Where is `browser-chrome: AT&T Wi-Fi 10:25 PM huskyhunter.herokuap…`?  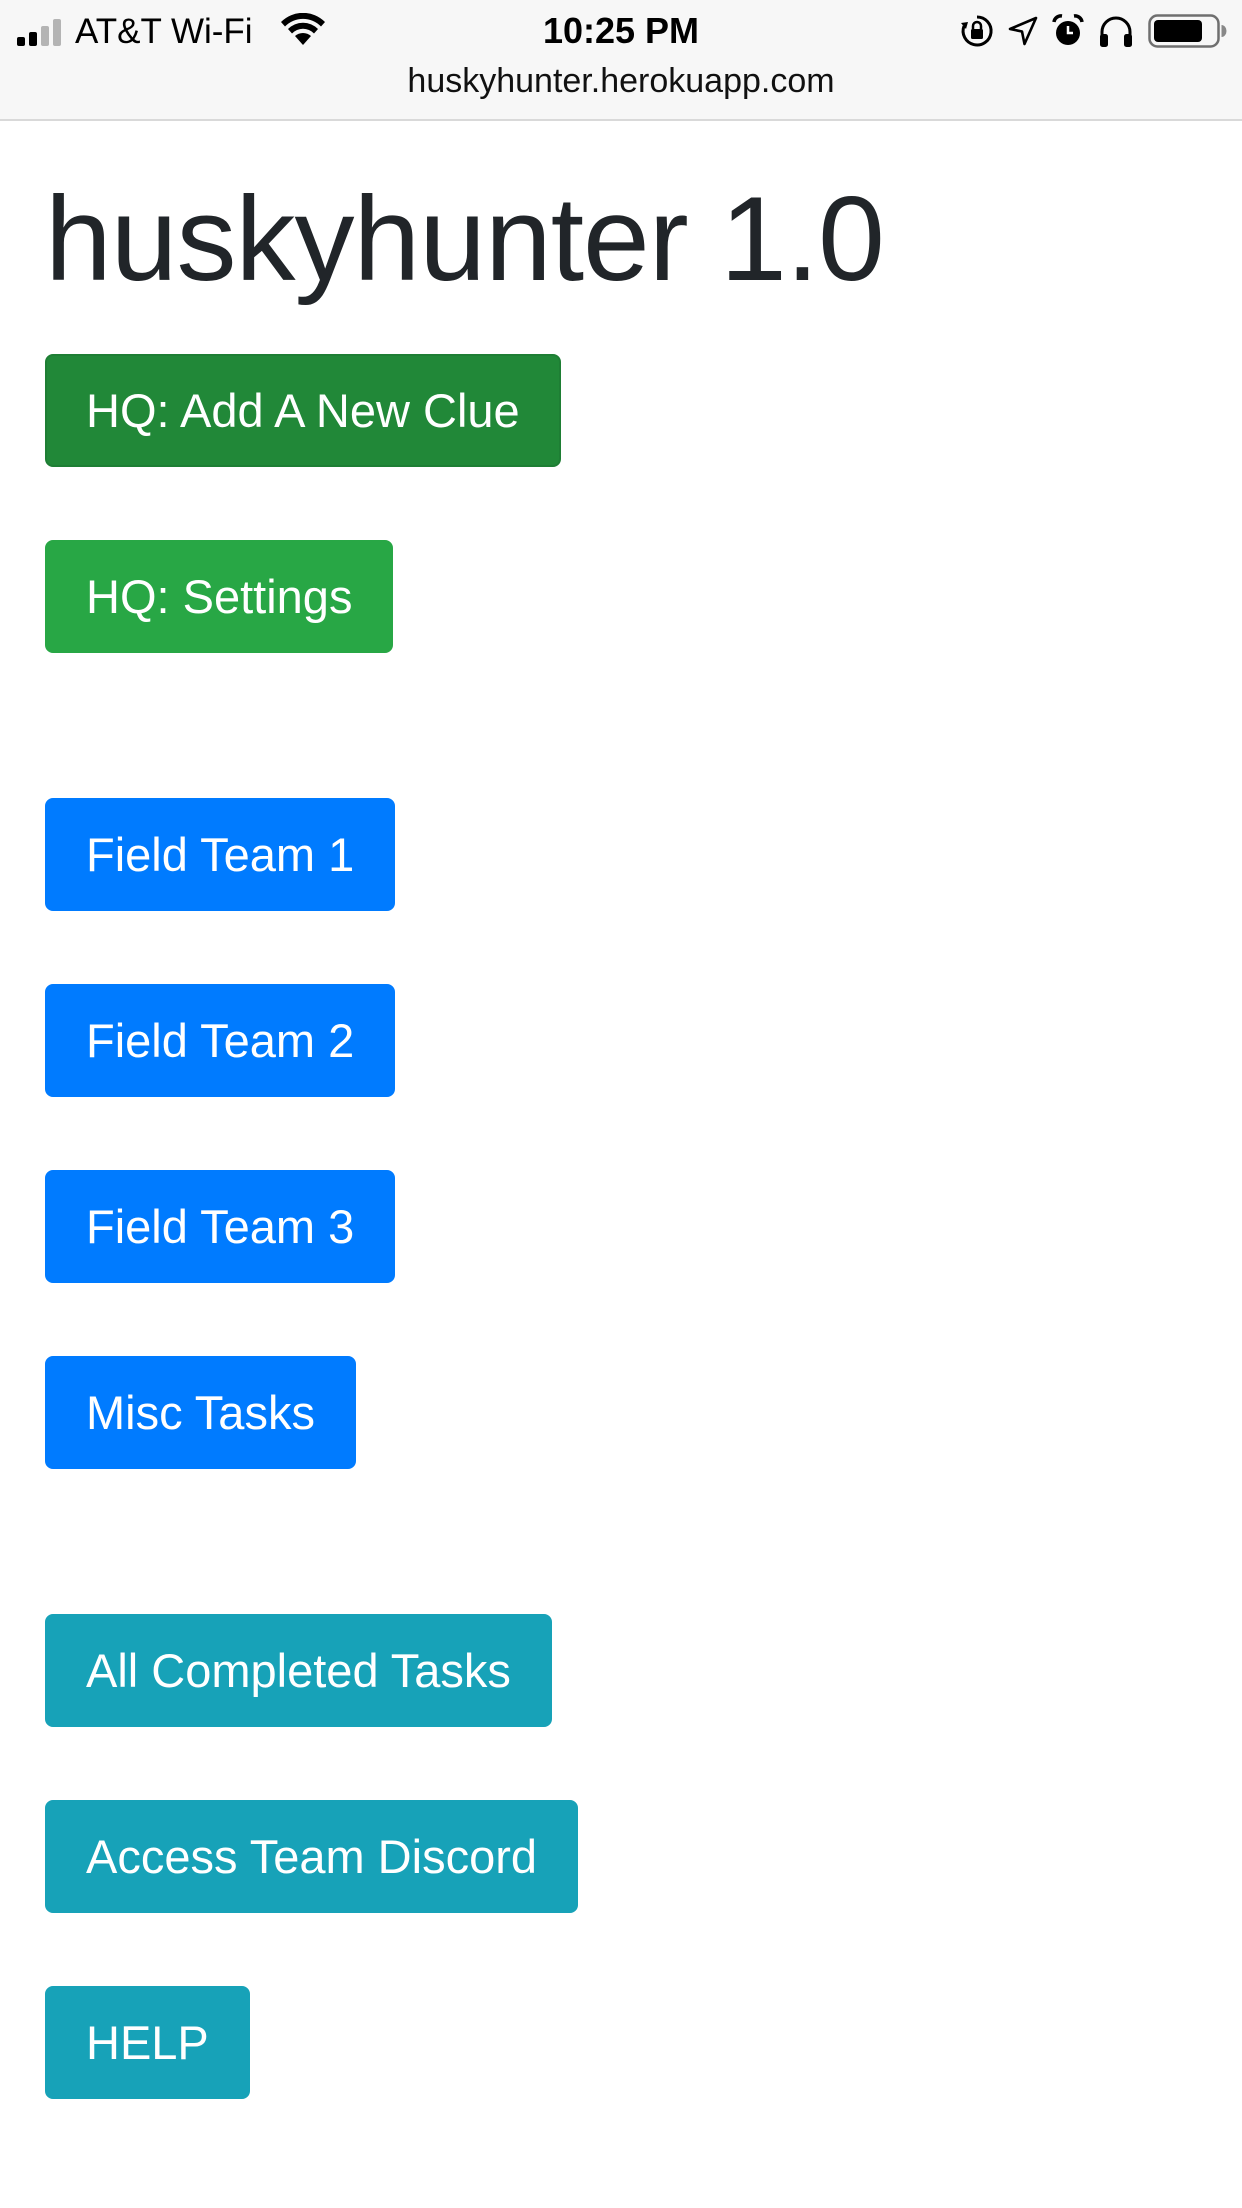
browser-chrome: AT&T Wi-Fi 10:25 PM huskyhunter.herokuap… is located at coordinates (621, 60).